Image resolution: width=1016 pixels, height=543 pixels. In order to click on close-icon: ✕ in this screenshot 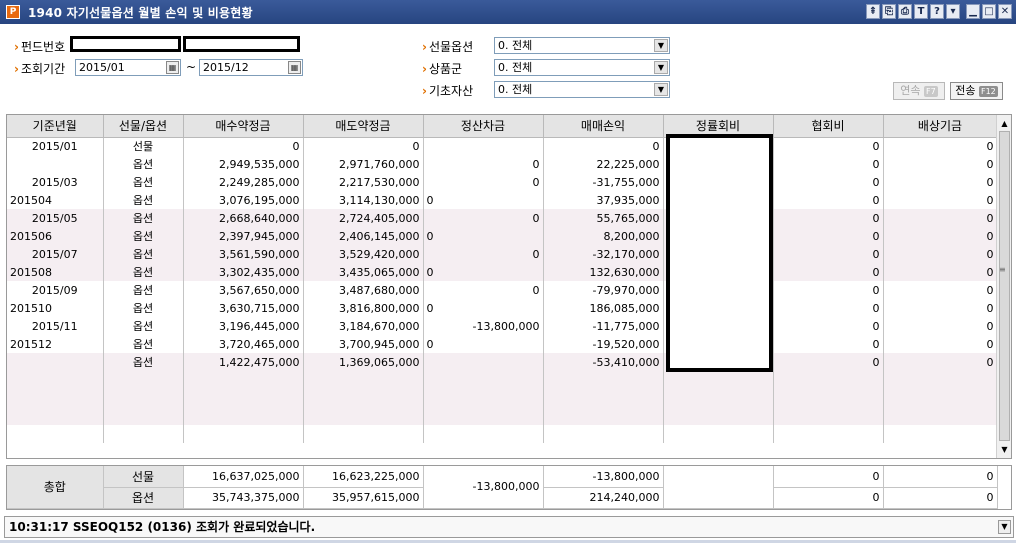, I will do `click(1005, 11)`.